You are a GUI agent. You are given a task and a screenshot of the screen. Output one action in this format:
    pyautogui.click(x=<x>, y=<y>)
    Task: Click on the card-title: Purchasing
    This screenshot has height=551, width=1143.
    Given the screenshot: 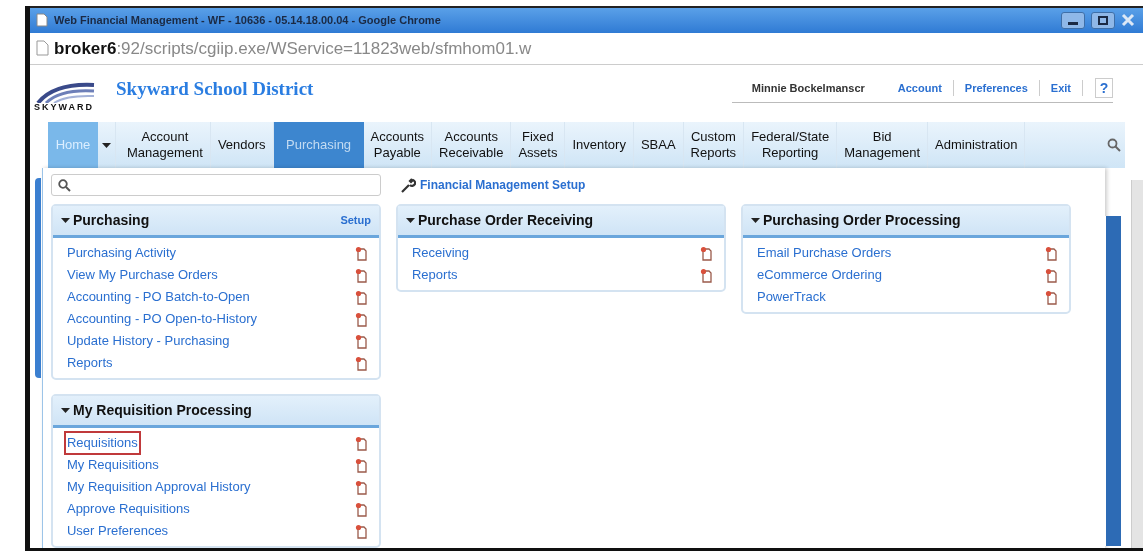 What is the action you would take?
    pyautogui.click(x=111, y=220)
    